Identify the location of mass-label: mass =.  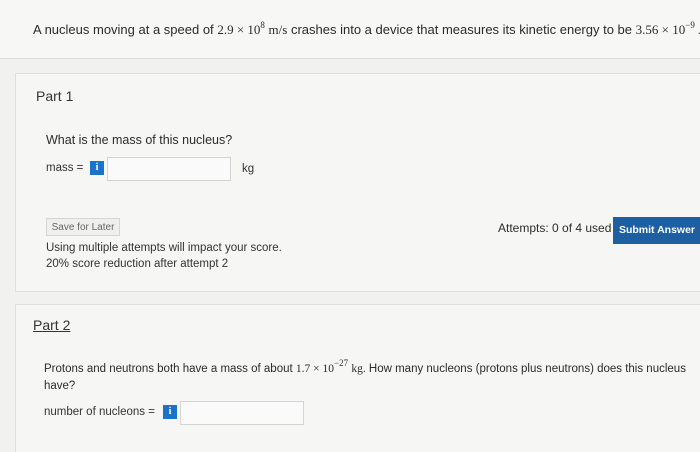
(65, 168).